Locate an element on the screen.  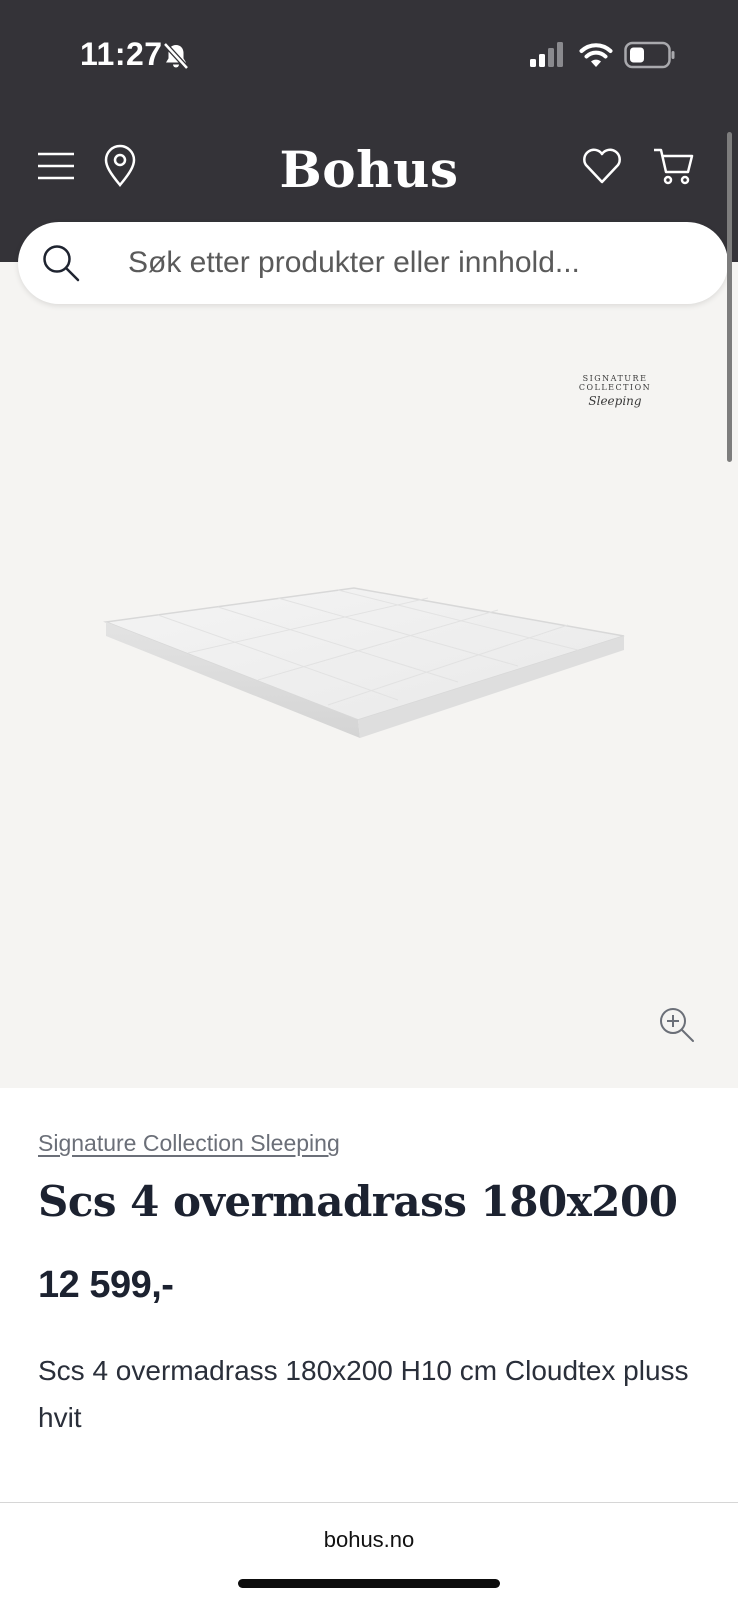
search-input is located at coordinates (413, 263).